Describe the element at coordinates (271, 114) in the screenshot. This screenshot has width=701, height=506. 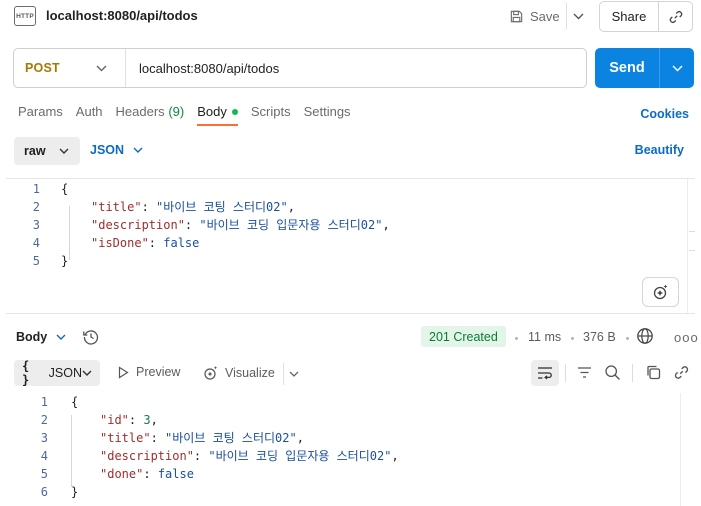
I see `tab-scripts: Scripts` at that location.